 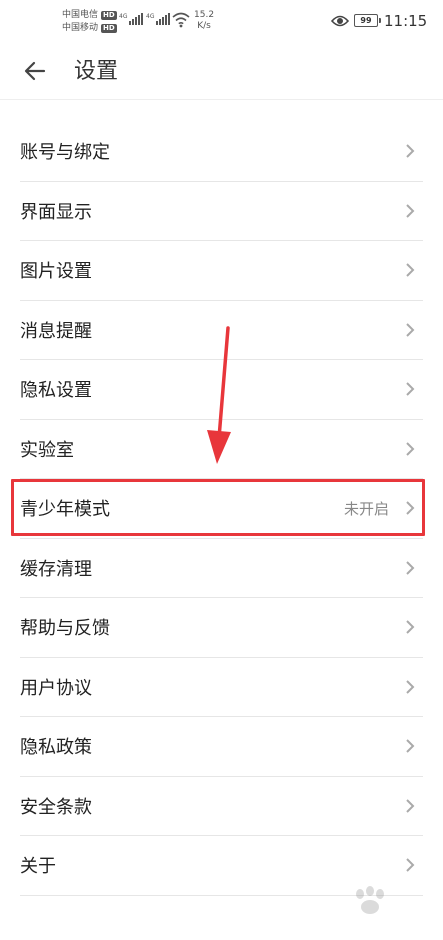 I want to click on settings-item-label: 关于, so click(x=38, y=867).